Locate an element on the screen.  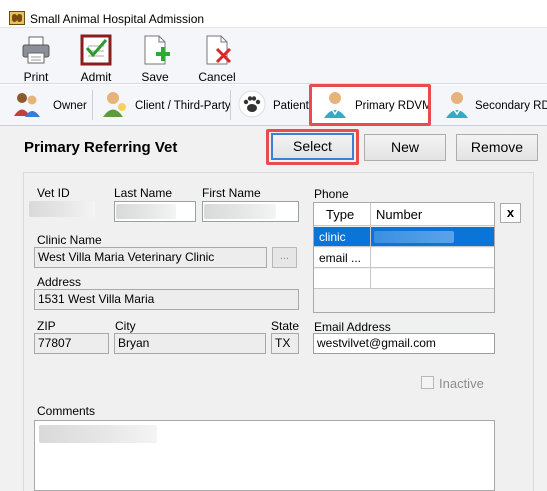
toolbar: Print Admit Save Cancel is located at coordinates (273, 56).